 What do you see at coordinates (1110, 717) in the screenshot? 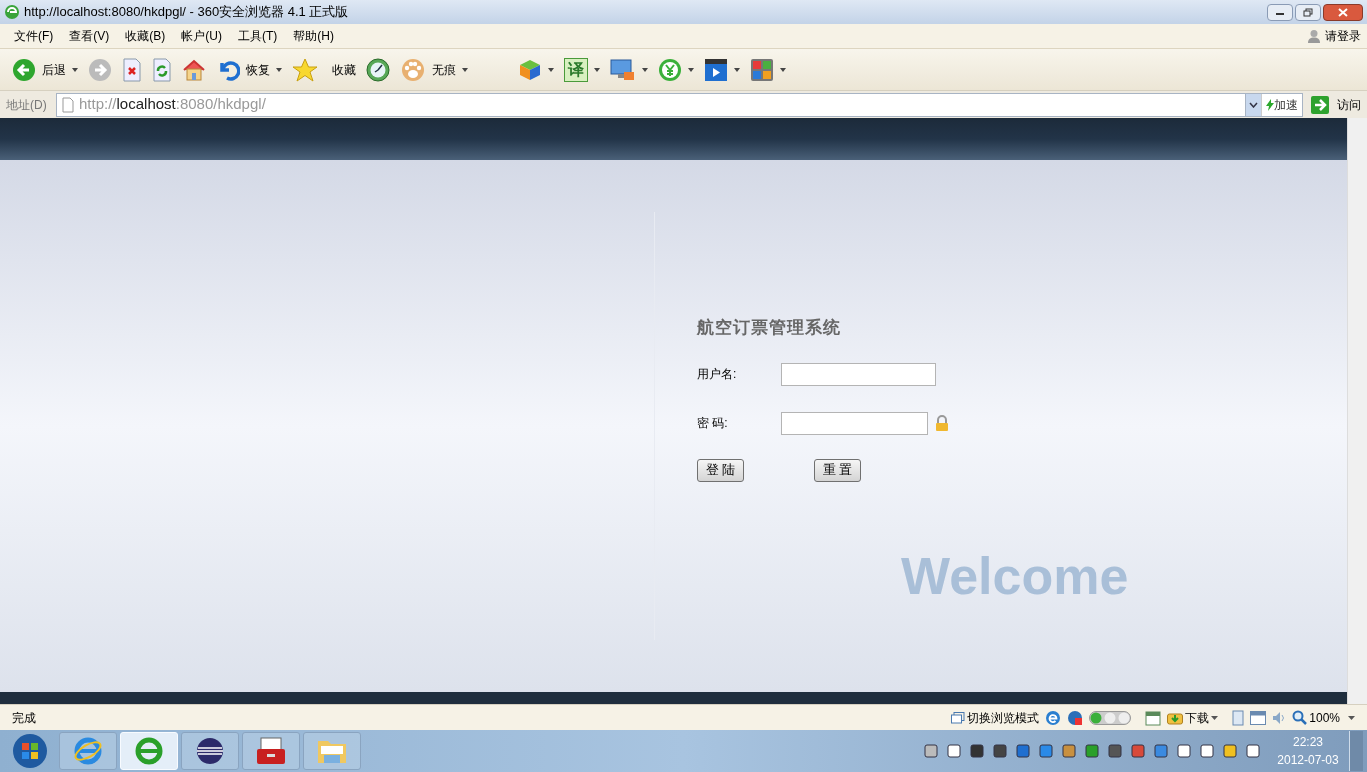
I see `toggle-icon` at bounding box center [1110, 717].